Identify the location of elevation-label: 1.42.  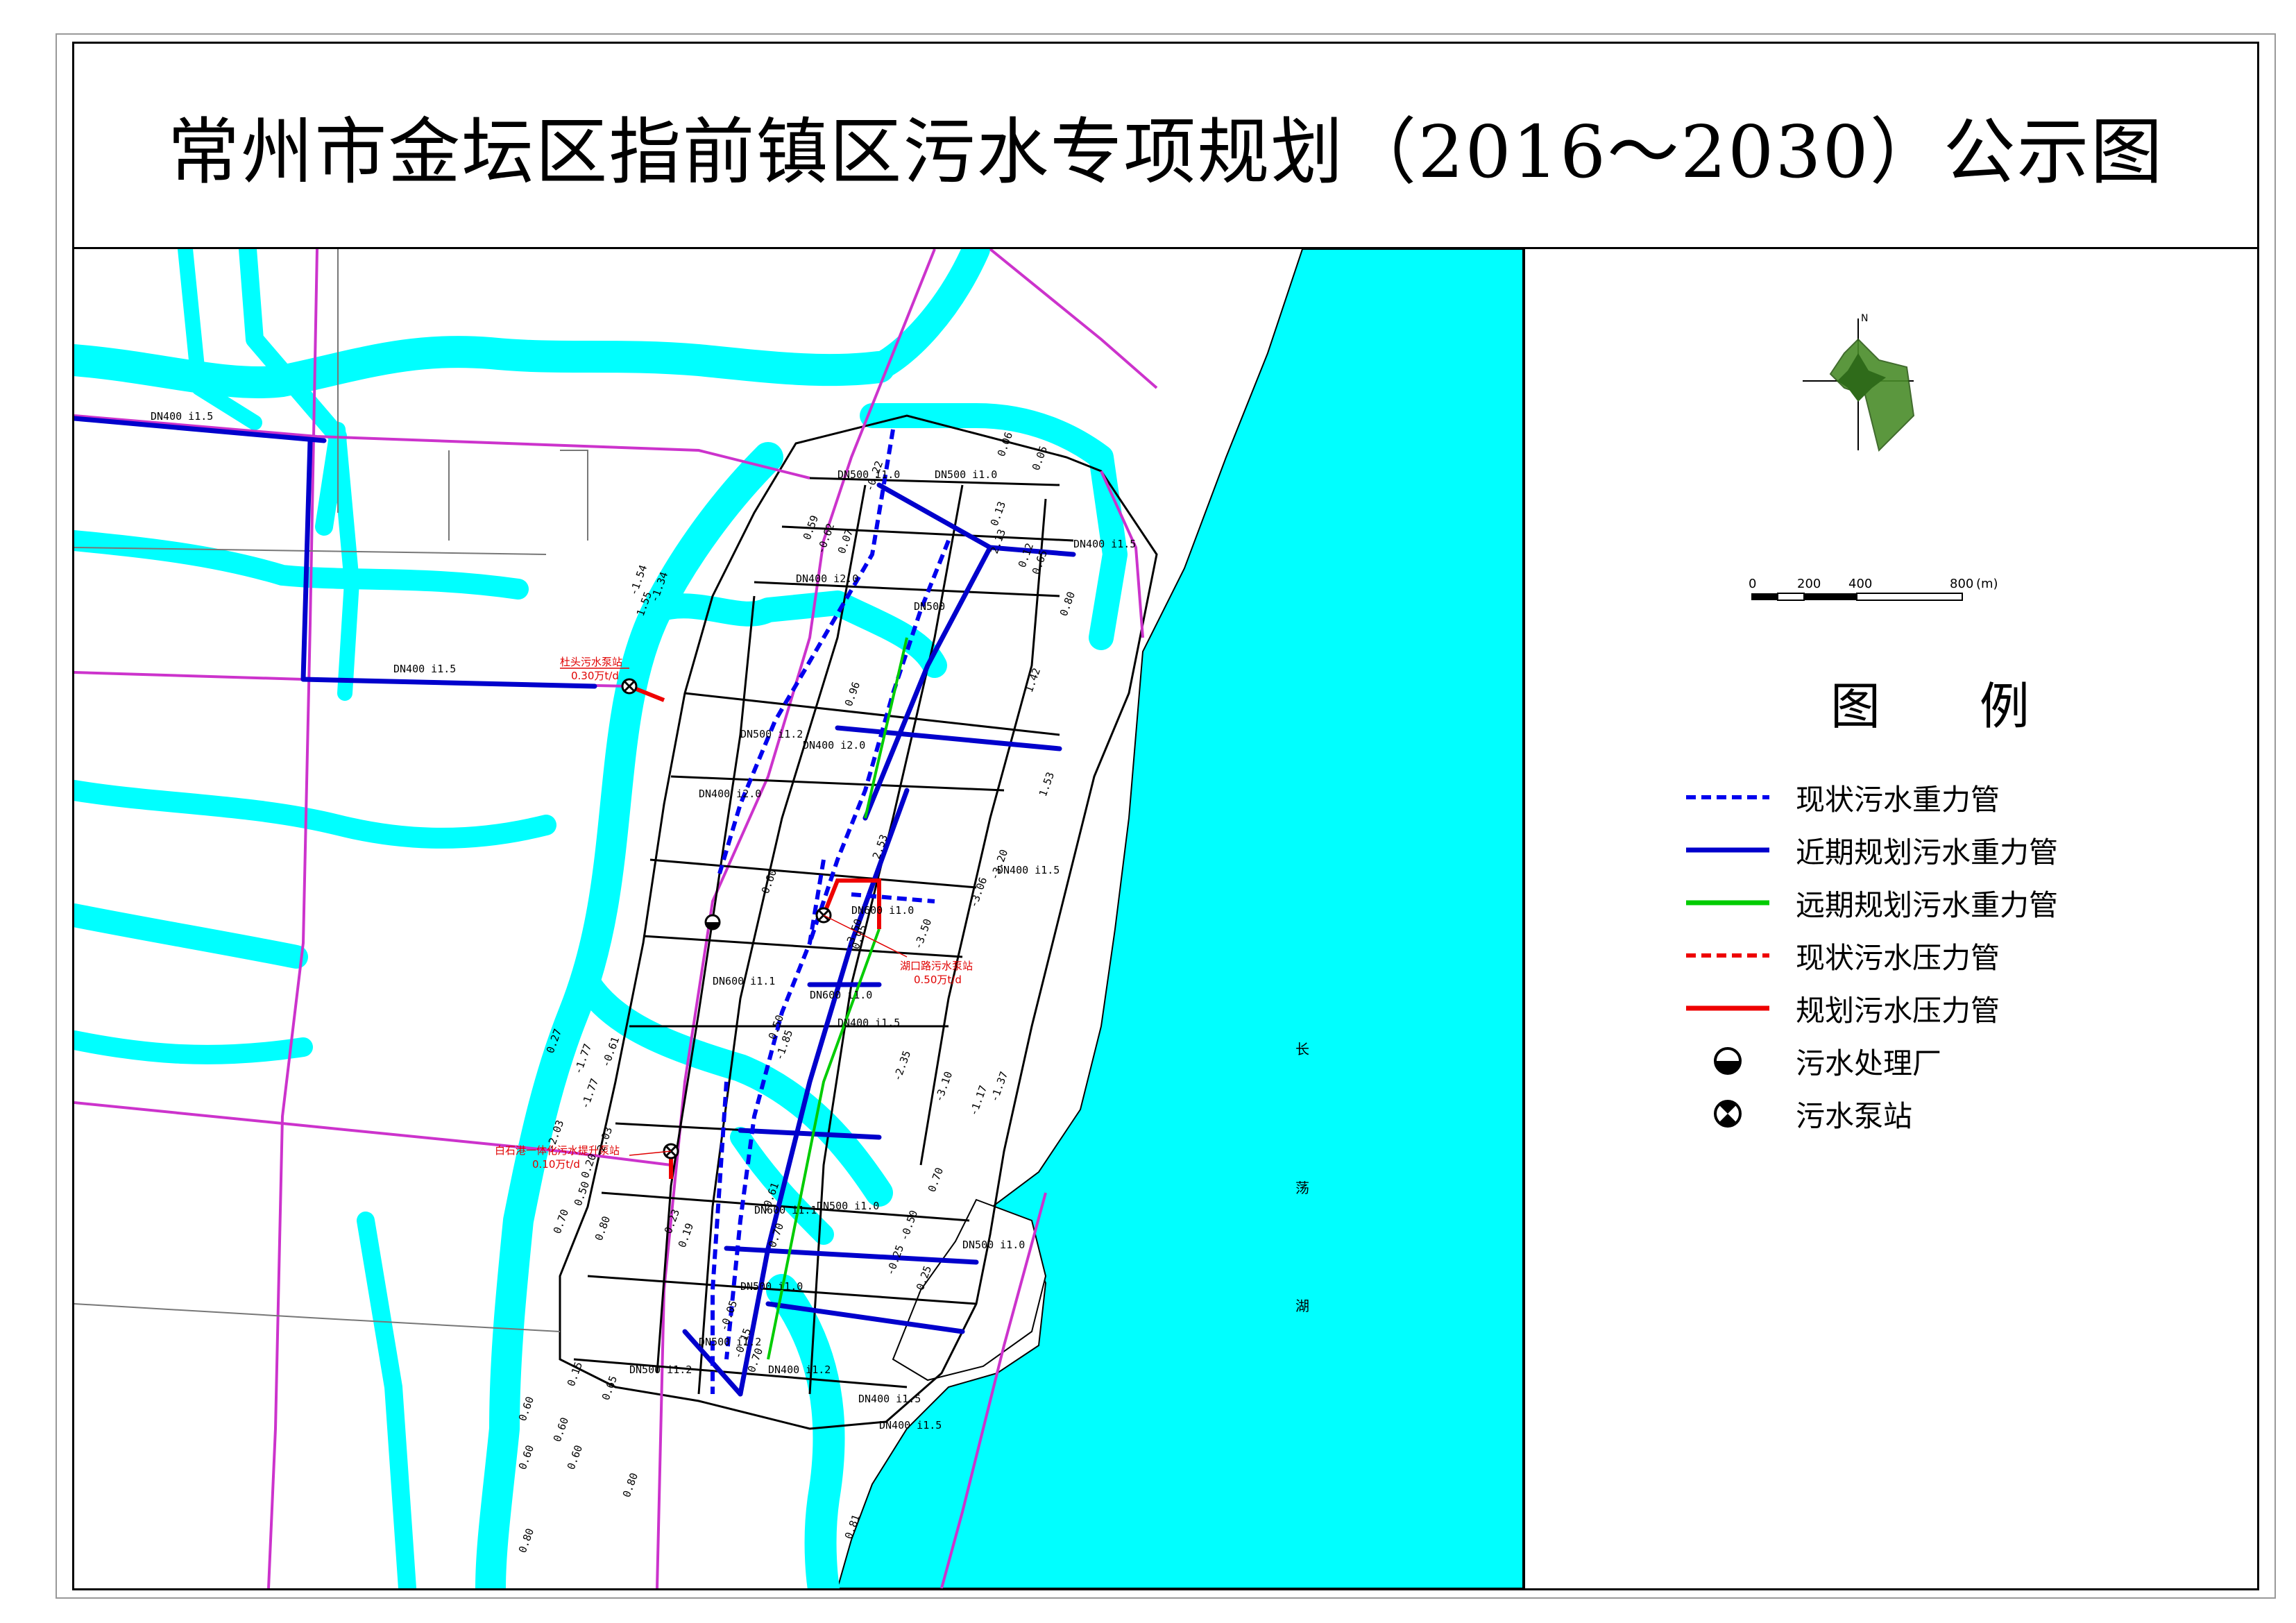
(1033, 680).